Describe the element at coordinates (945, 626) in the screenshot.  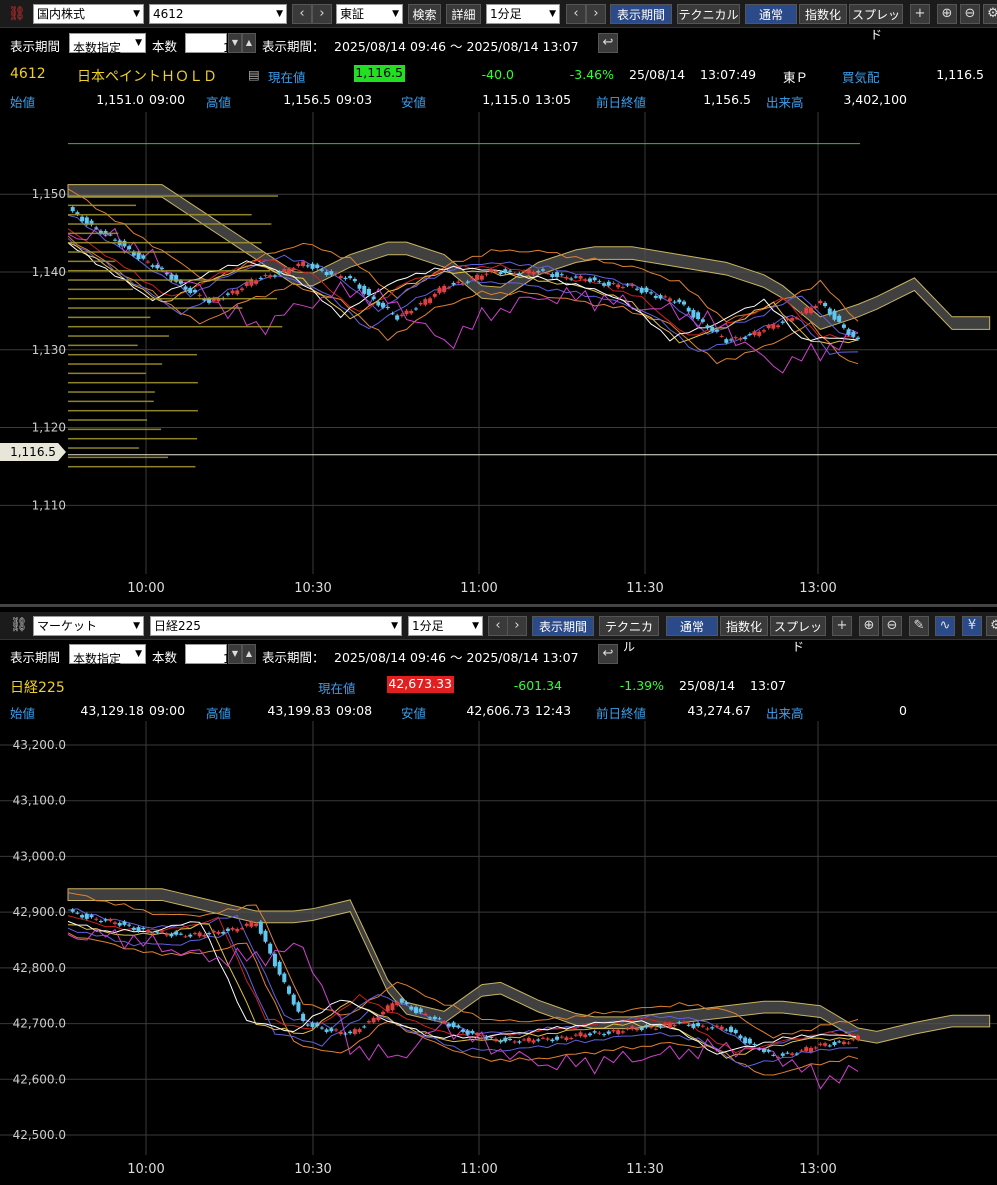
I see `line-chart-icon: ∿` at that location.